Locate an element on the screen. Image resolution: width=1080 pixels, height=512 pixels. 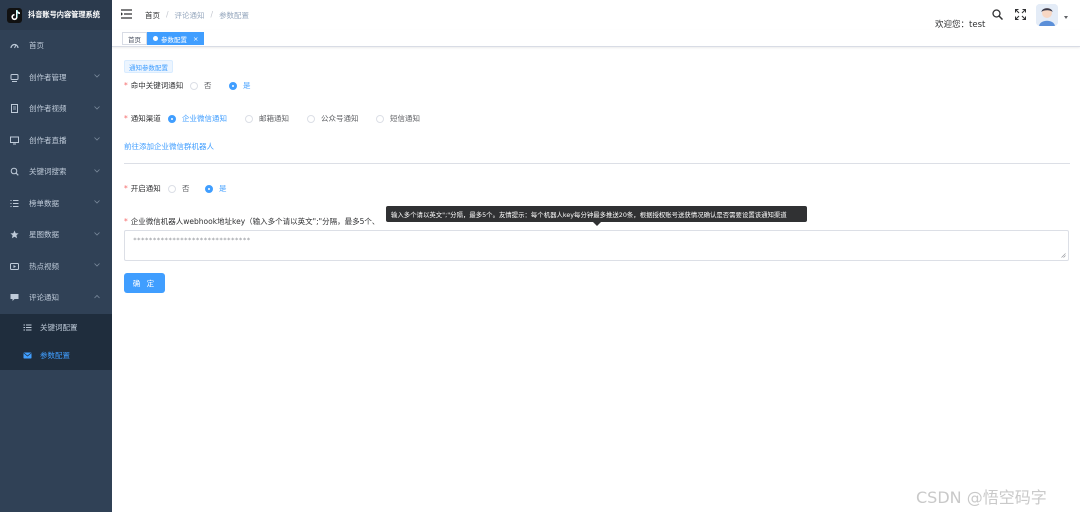
dashboard-icon is located at coordinates (14, 45).